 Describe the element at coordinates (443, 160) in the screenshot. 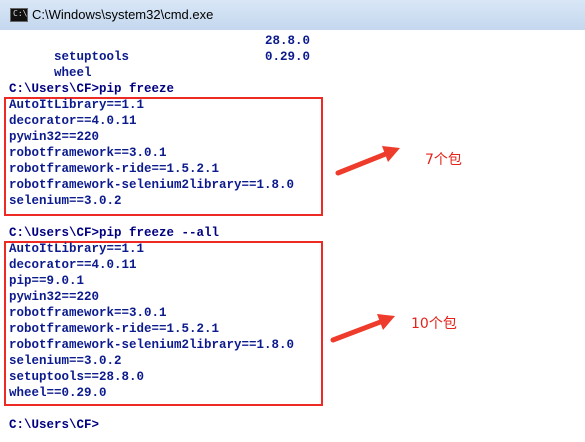

I see `annotation-note: 7个包` at that location.